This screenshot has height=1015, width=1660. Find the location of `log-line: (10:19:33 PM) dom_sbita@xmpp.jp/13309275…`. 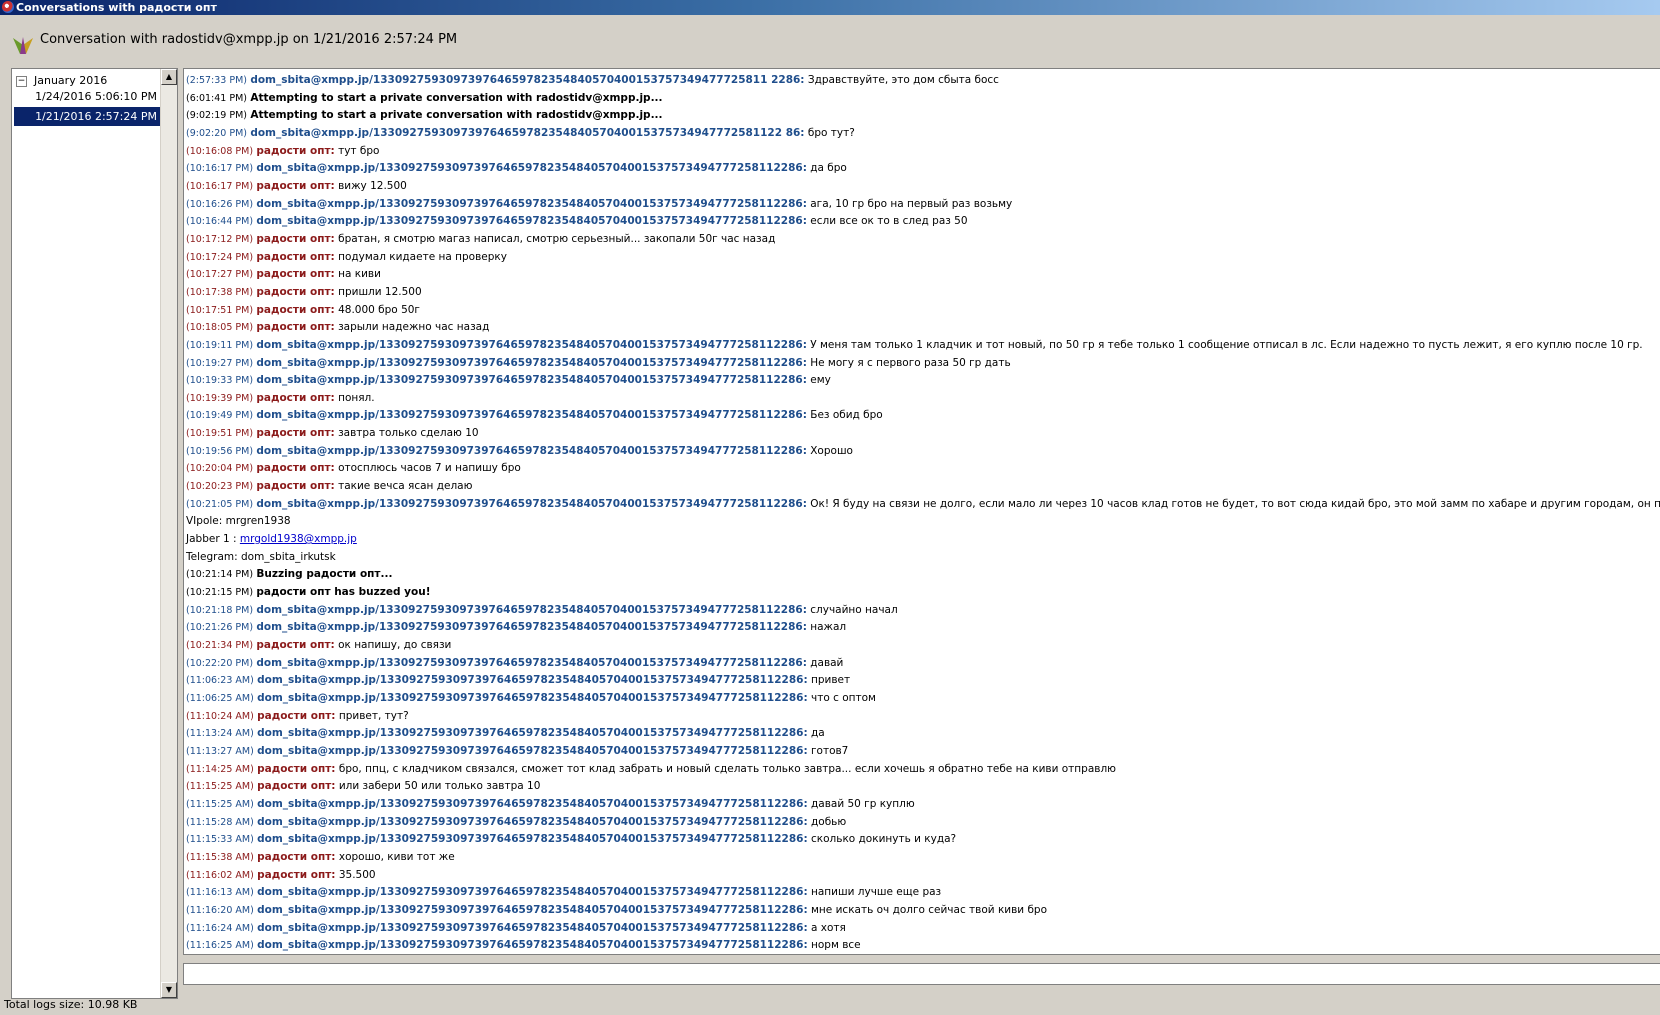

log-line: (10:19:33 PM) dom_sbita@xmpp.jp/13309275… is located at coordinates (923, 381).